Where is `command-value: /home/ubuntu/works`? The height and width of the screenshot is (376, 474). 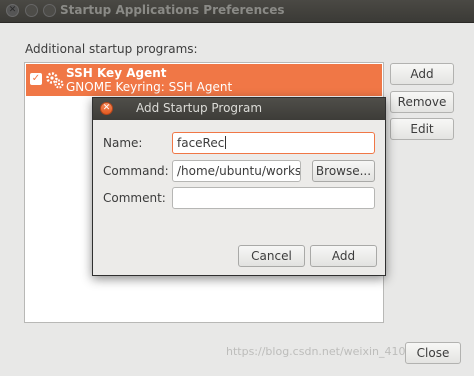 command-value: /home/ubuntu/works is located at coordinates (239, 171).